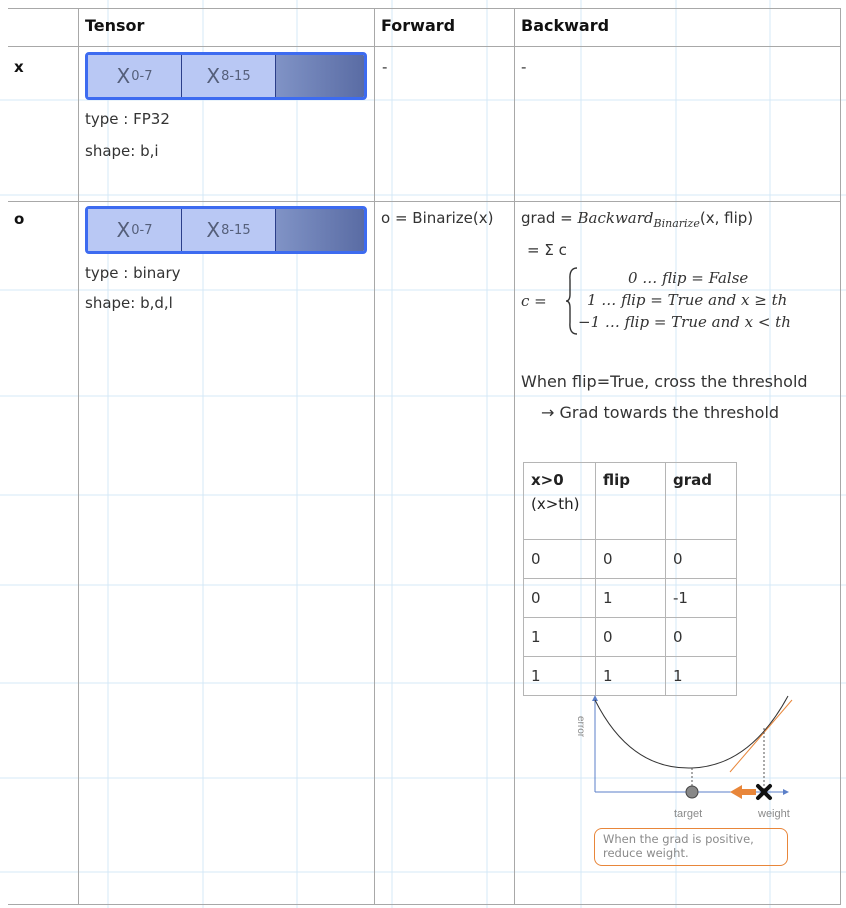 The height and width of the screenshot is (908, 846). Describe the element at coordinates (534, 301) in the screenshot. I see `c-label: c =` at that location.